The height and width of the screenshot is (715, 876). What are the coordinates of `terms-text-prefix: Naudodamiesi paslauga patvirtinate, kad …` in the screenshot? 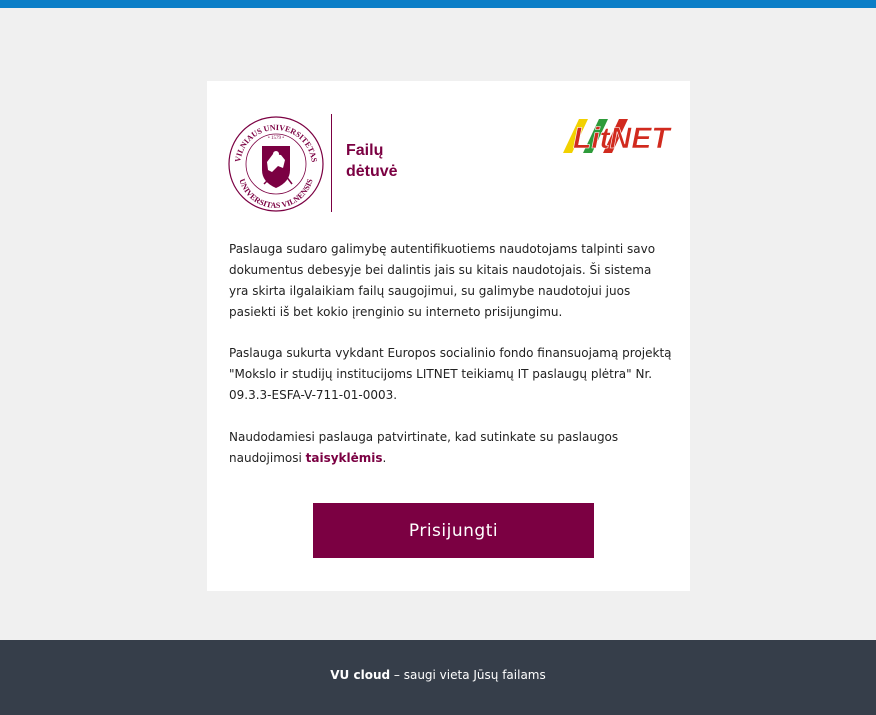 It's located at (424, 447).